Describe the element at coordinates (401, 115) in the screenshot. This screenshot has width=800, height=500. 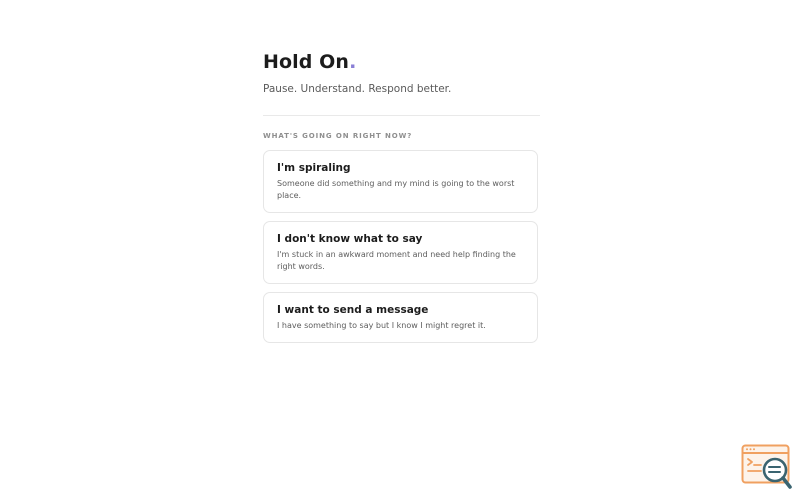
I see `divider` at that location.